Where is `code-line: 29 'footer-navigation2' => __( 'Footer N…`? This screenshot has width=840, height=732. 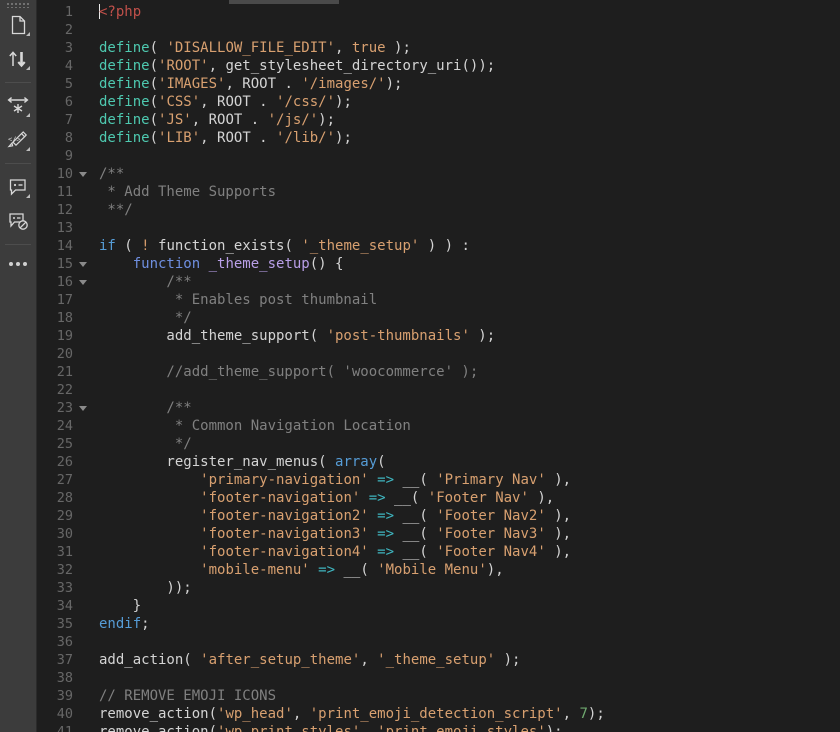
code-line: 29 'footer-navigation2' => __( 'Footer N… is located at coordinates (438, 516).